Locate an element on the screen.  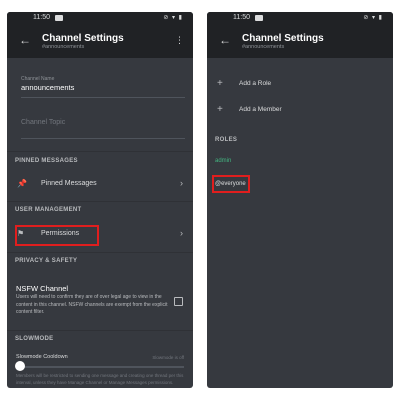
slowmode-slider-track is located at coordinates (102, 367).